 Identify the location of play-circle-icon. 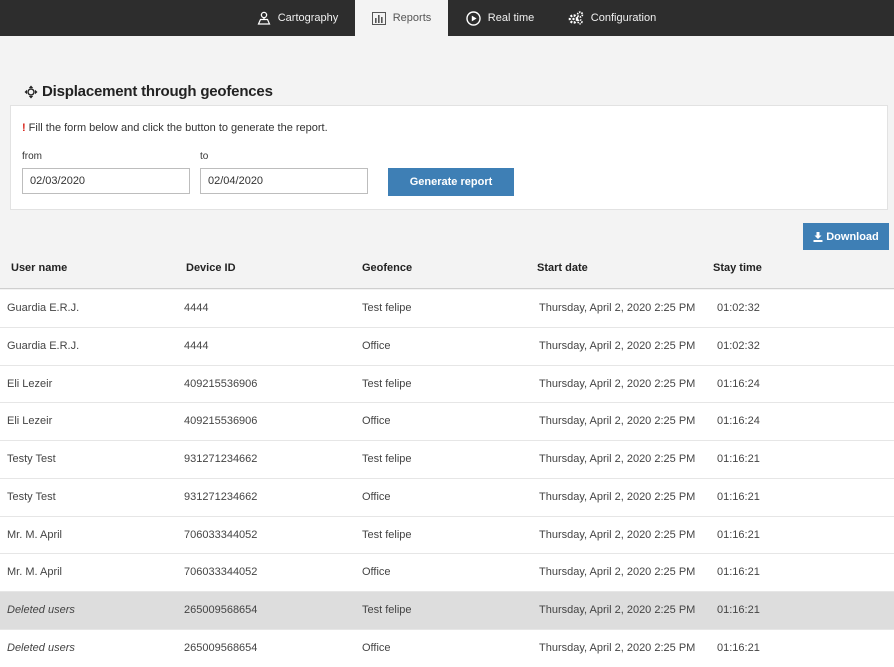
(473, 18).